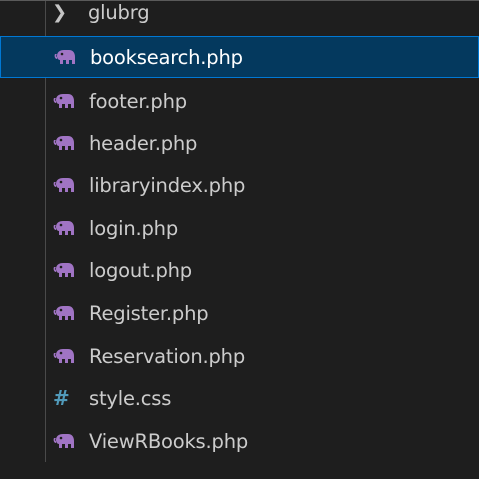 Image resolution: width=479 pixels, height=479 pixels. I want to click on chevron-right-icon: ❯, so click(70, 12).